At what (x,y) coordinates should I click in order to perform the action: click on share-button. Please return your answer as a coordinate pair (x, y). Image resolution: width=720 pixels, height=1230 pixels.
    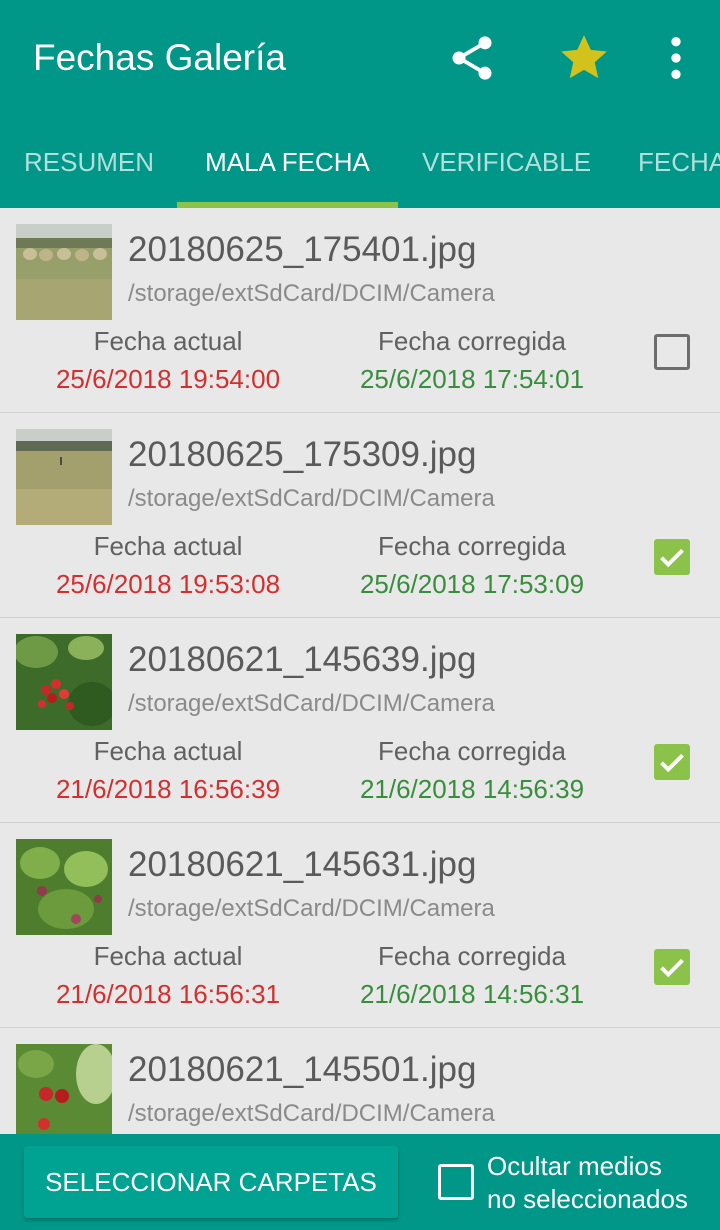
    Looking at the image, I should click on (472, 58).